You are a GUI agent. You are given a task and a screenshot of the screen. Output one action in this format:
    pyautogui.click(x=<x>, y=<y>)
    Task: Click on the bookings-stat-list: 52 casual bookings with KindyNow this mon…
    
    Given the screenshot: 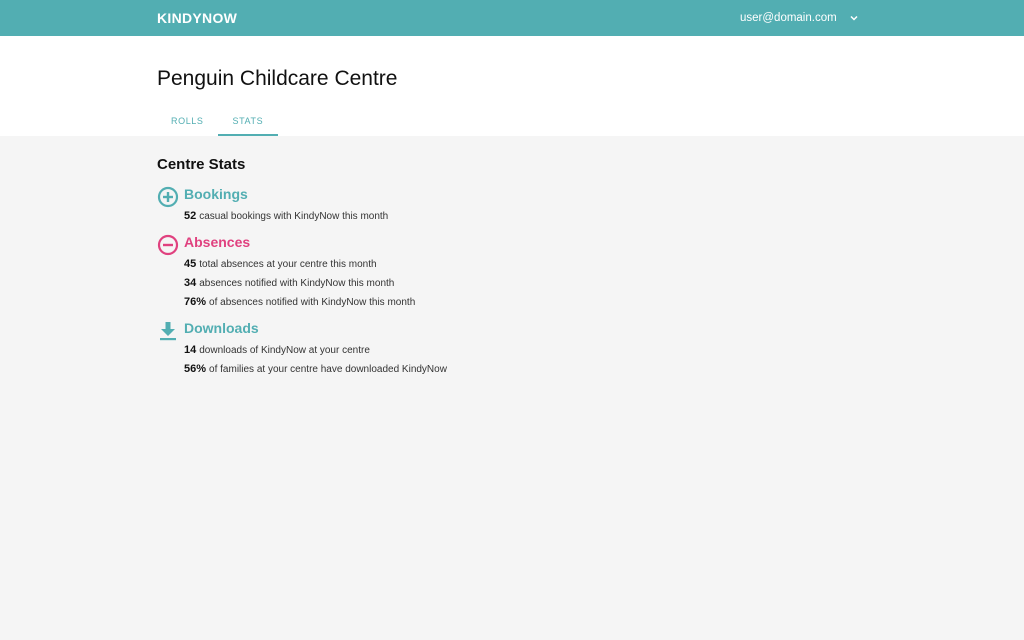 What is the action you would take?
    pyautogui.click(x=286, y=219)
    